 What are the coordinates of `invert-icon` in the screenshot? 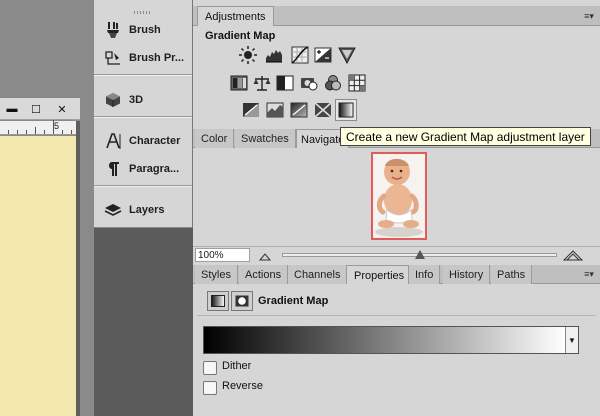 It's located at (251, 110).